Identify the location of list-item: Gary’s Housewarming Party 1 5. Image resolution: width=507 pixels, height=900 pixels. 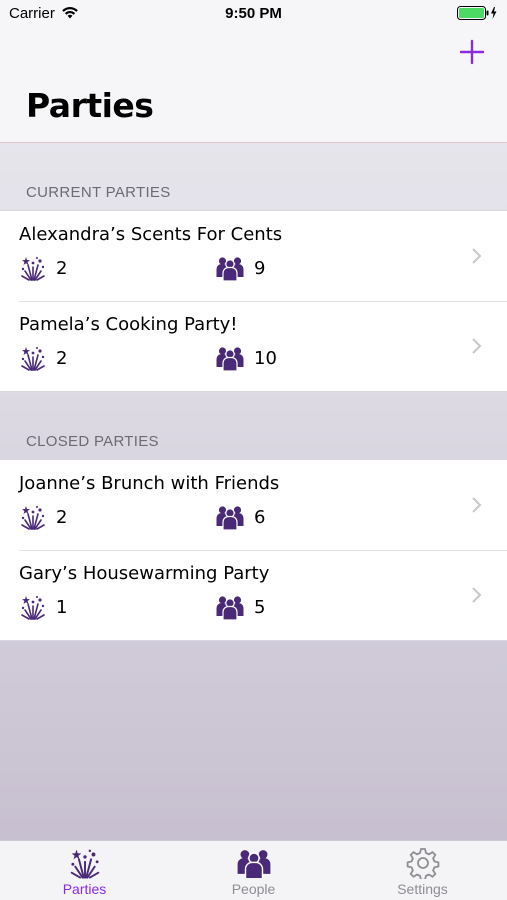
(253, 595).